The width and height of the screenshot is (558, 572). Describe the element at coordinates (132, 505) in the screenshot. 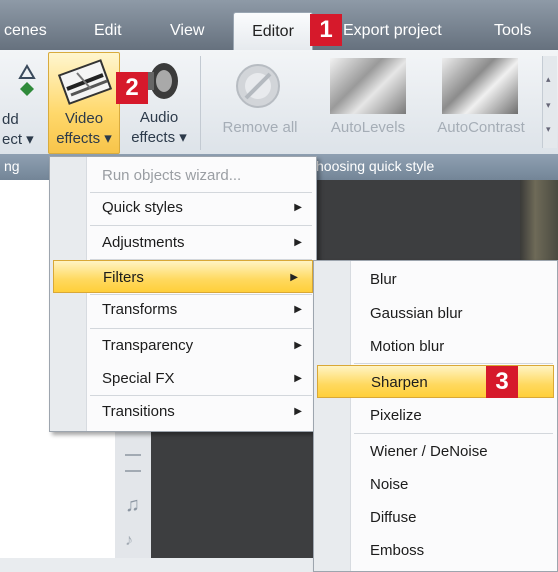

I see `music-note-icon: ♫` at that location.